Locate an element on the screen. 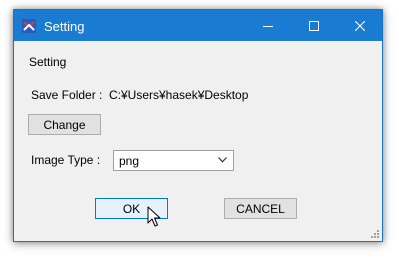  save-folder-path: C:¥Users¥hasek¥Desktop is located at coordinates (179, 95).